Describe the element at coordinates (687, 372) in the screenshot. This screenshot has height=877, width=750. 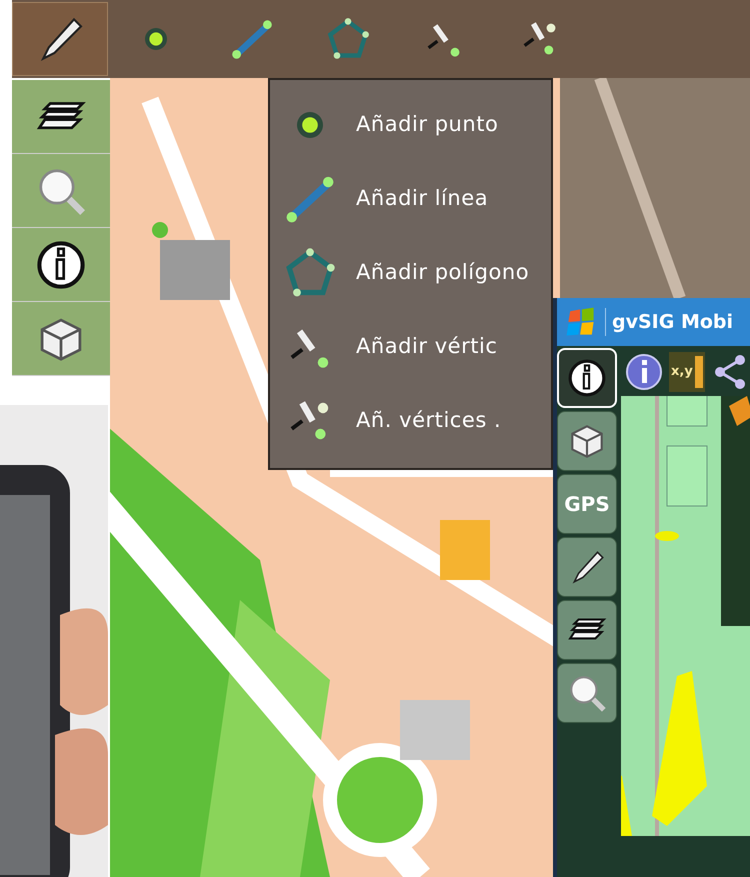
I see `coordinates-button: x,y` at that location.